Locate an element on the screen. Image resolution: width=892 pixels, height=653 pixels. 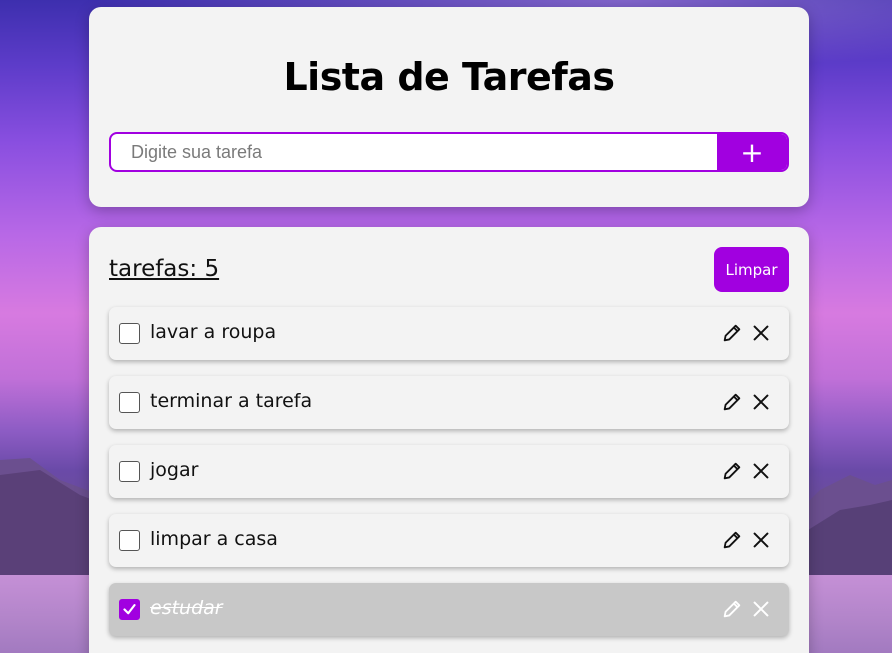
task-checkbox-checked is located at coordinates (129, 609).